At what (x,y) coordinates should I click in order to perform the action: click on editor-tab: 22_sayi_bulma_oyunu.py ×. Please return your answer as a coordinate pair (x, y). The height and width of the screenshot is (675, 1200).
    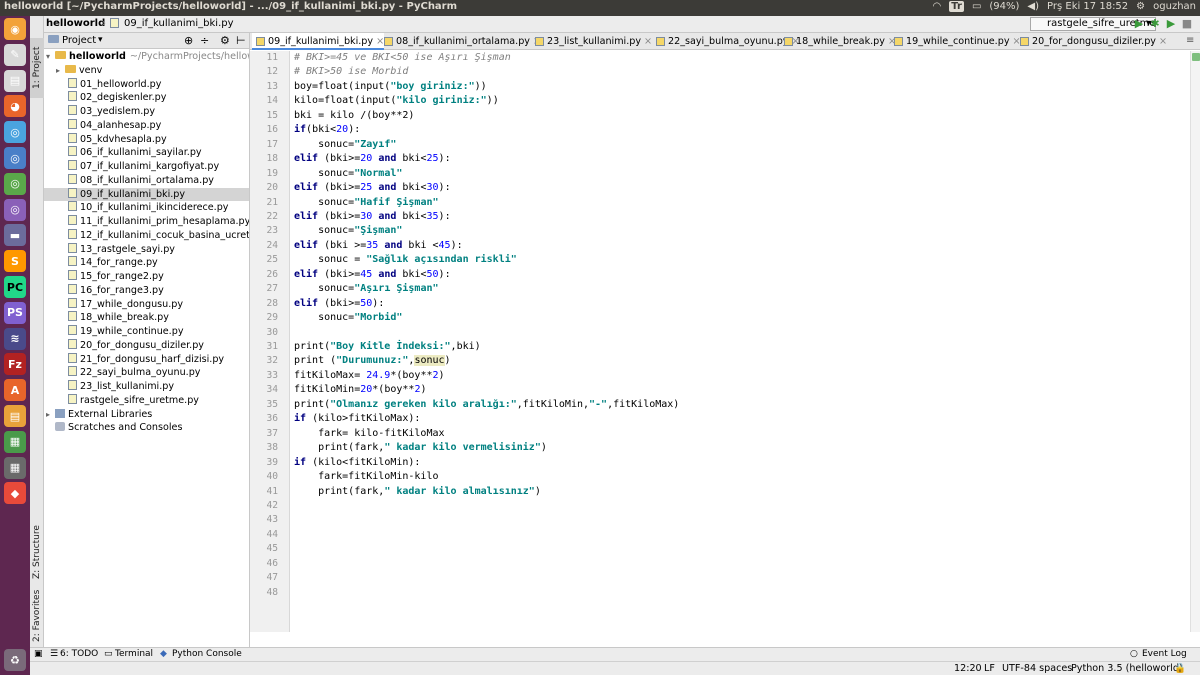
    Looking at the image, I should click on (726, 41).